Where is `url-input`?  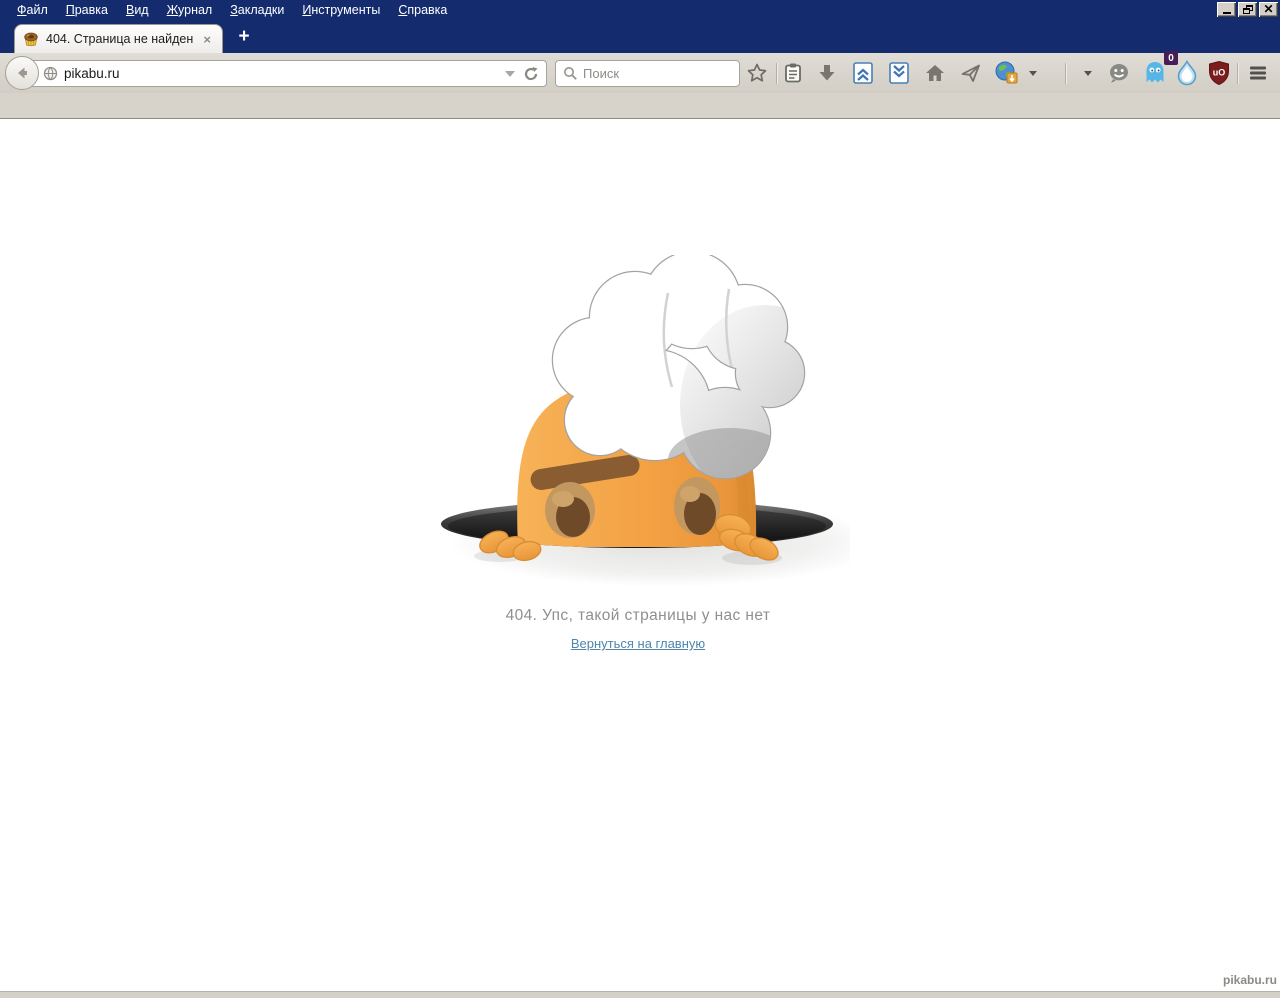 url-input is located at coordinates (284, 73).